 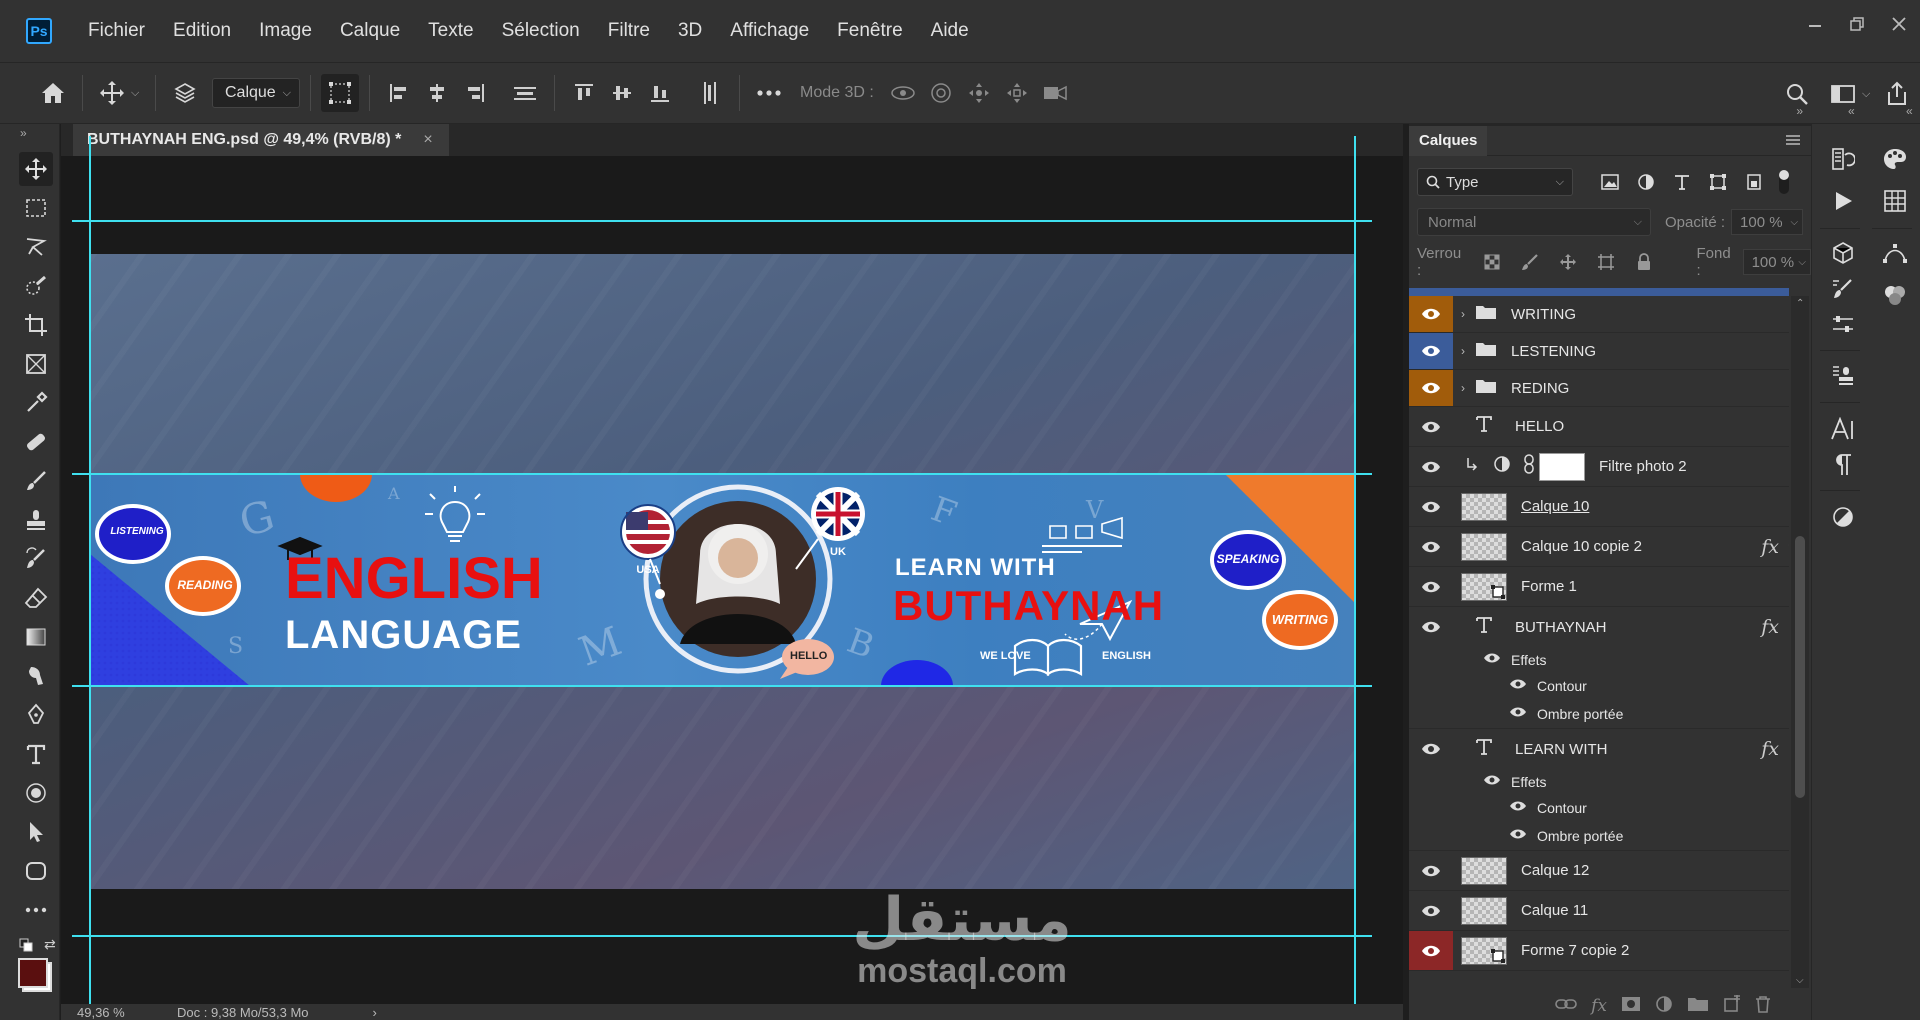 What do you see at coordinates (36, 481) in the screenshot?
I see `brush-tool` at bounding box center [36, 481].